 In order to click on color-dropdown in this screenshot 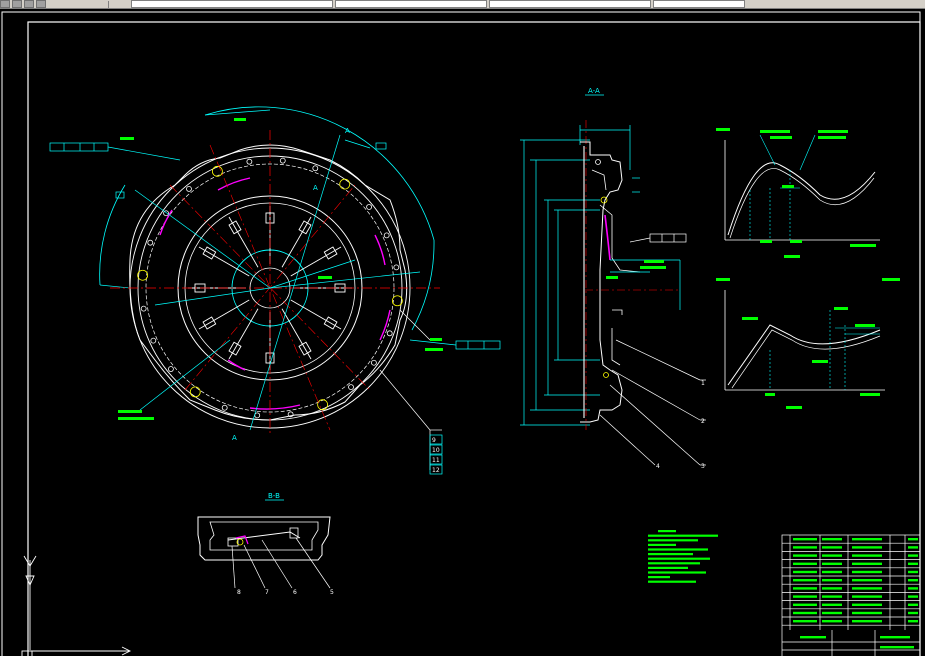, I will do `click(411, 4)`.